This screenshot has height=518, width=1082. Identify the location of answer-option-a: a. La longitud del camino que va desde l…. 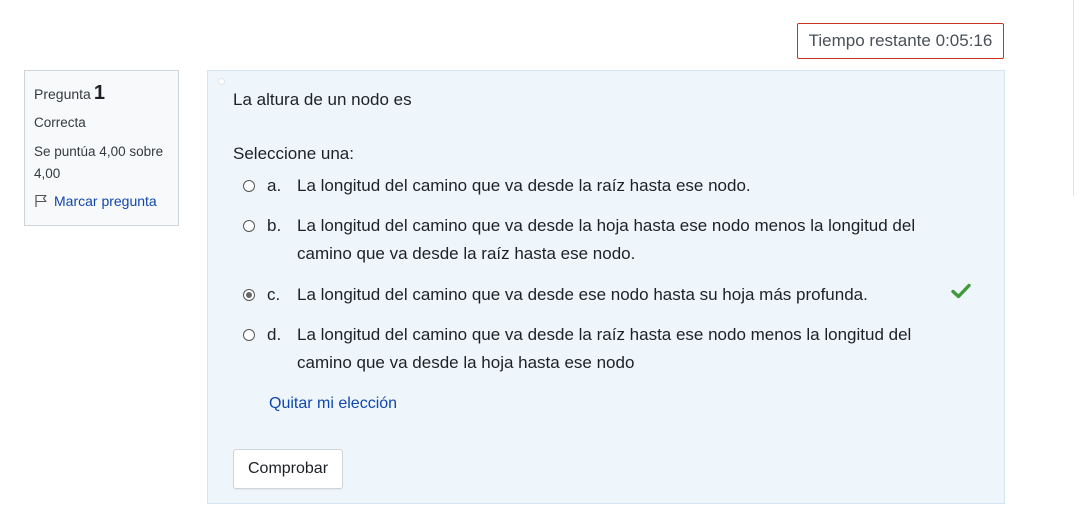
(595, 186).